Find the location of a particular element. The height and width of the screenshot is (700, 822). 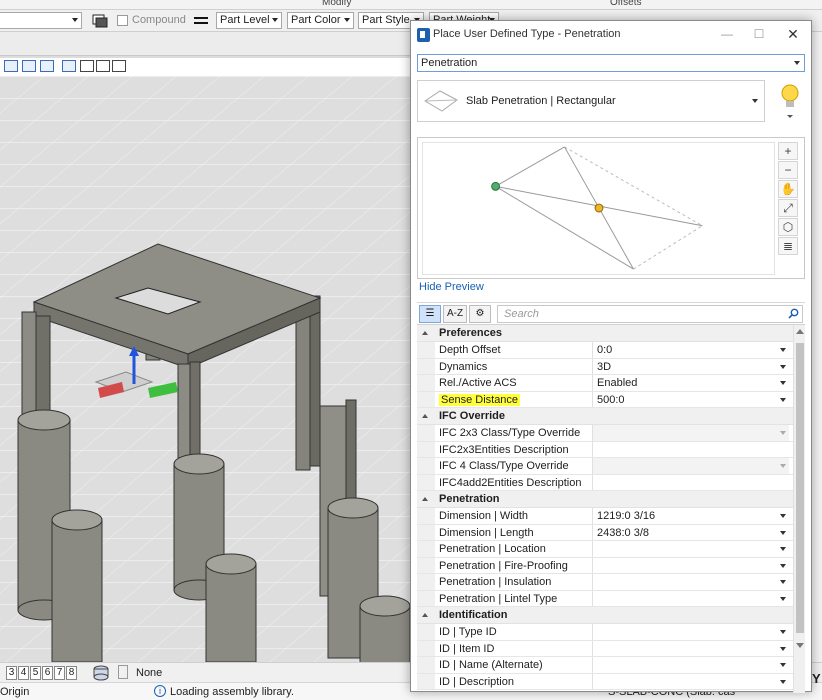

property-name: IFC 4 Class/Type Override is located at coordinates (514, 466).